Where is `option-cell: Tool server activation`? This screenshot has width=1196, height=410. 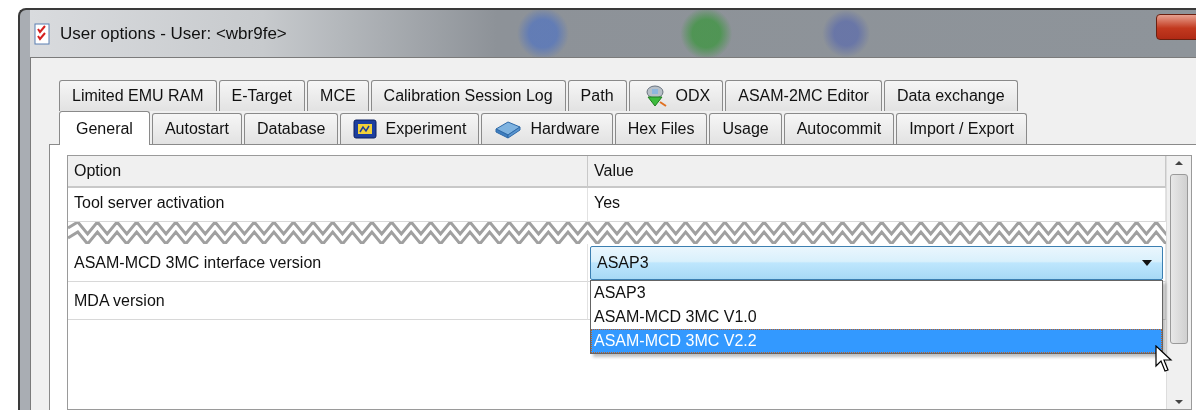
option-cell: Tool server activation is located at coordinates (328, 205).